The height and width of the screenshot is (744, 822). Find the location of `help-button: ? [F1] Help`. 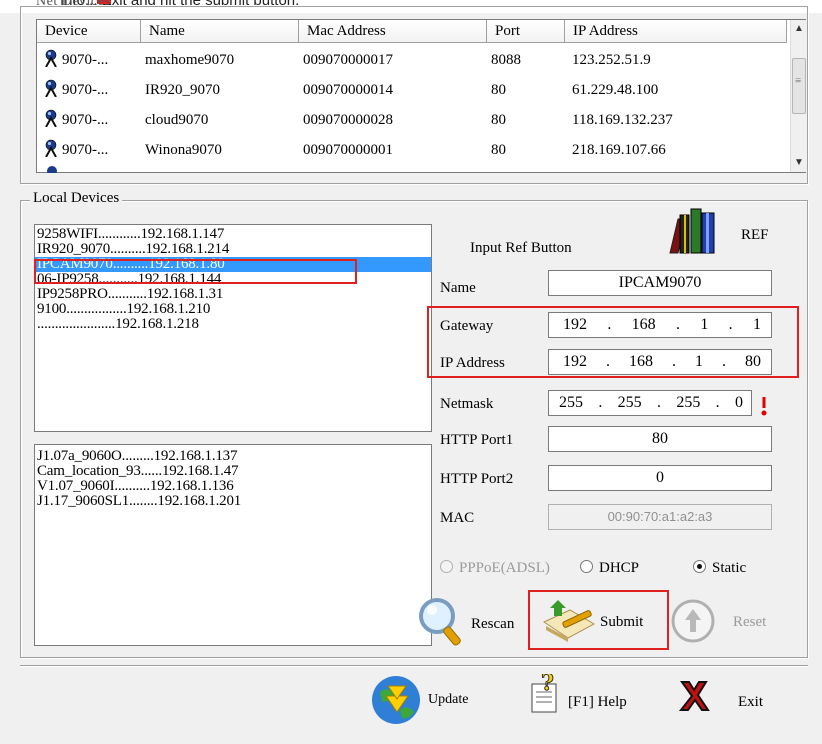

help-button: ? [F1] Help is located at coordinates (588, 699).